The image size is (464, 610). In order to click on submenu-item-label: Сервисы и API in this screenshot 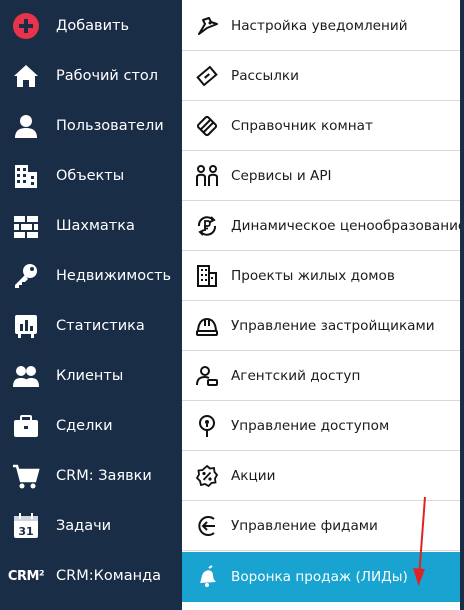, I will do `click(281, 176)`.